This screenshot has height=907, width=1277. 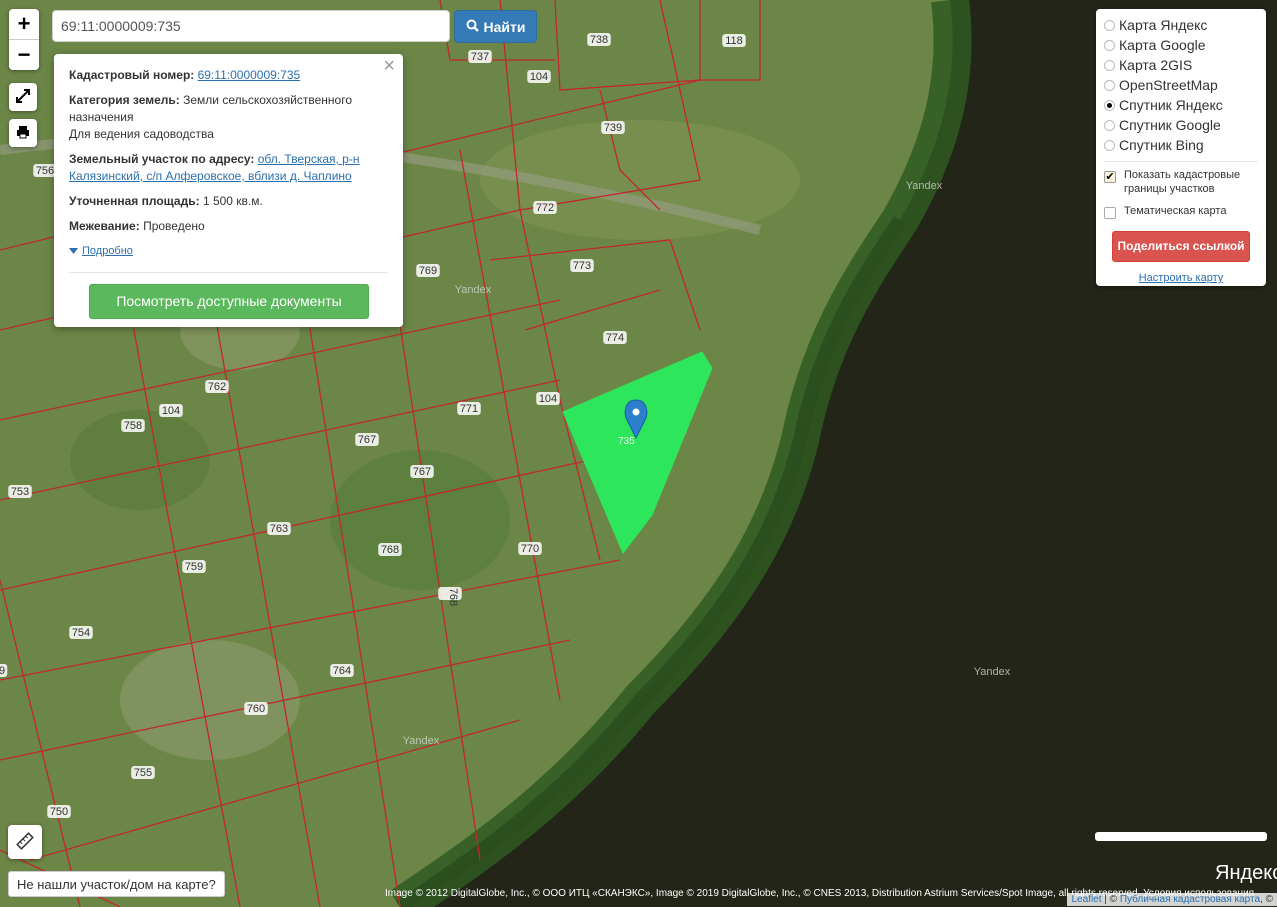 I want to click on view-documents-button: Посмотреть доступные документы, so click(x=229, y=301).